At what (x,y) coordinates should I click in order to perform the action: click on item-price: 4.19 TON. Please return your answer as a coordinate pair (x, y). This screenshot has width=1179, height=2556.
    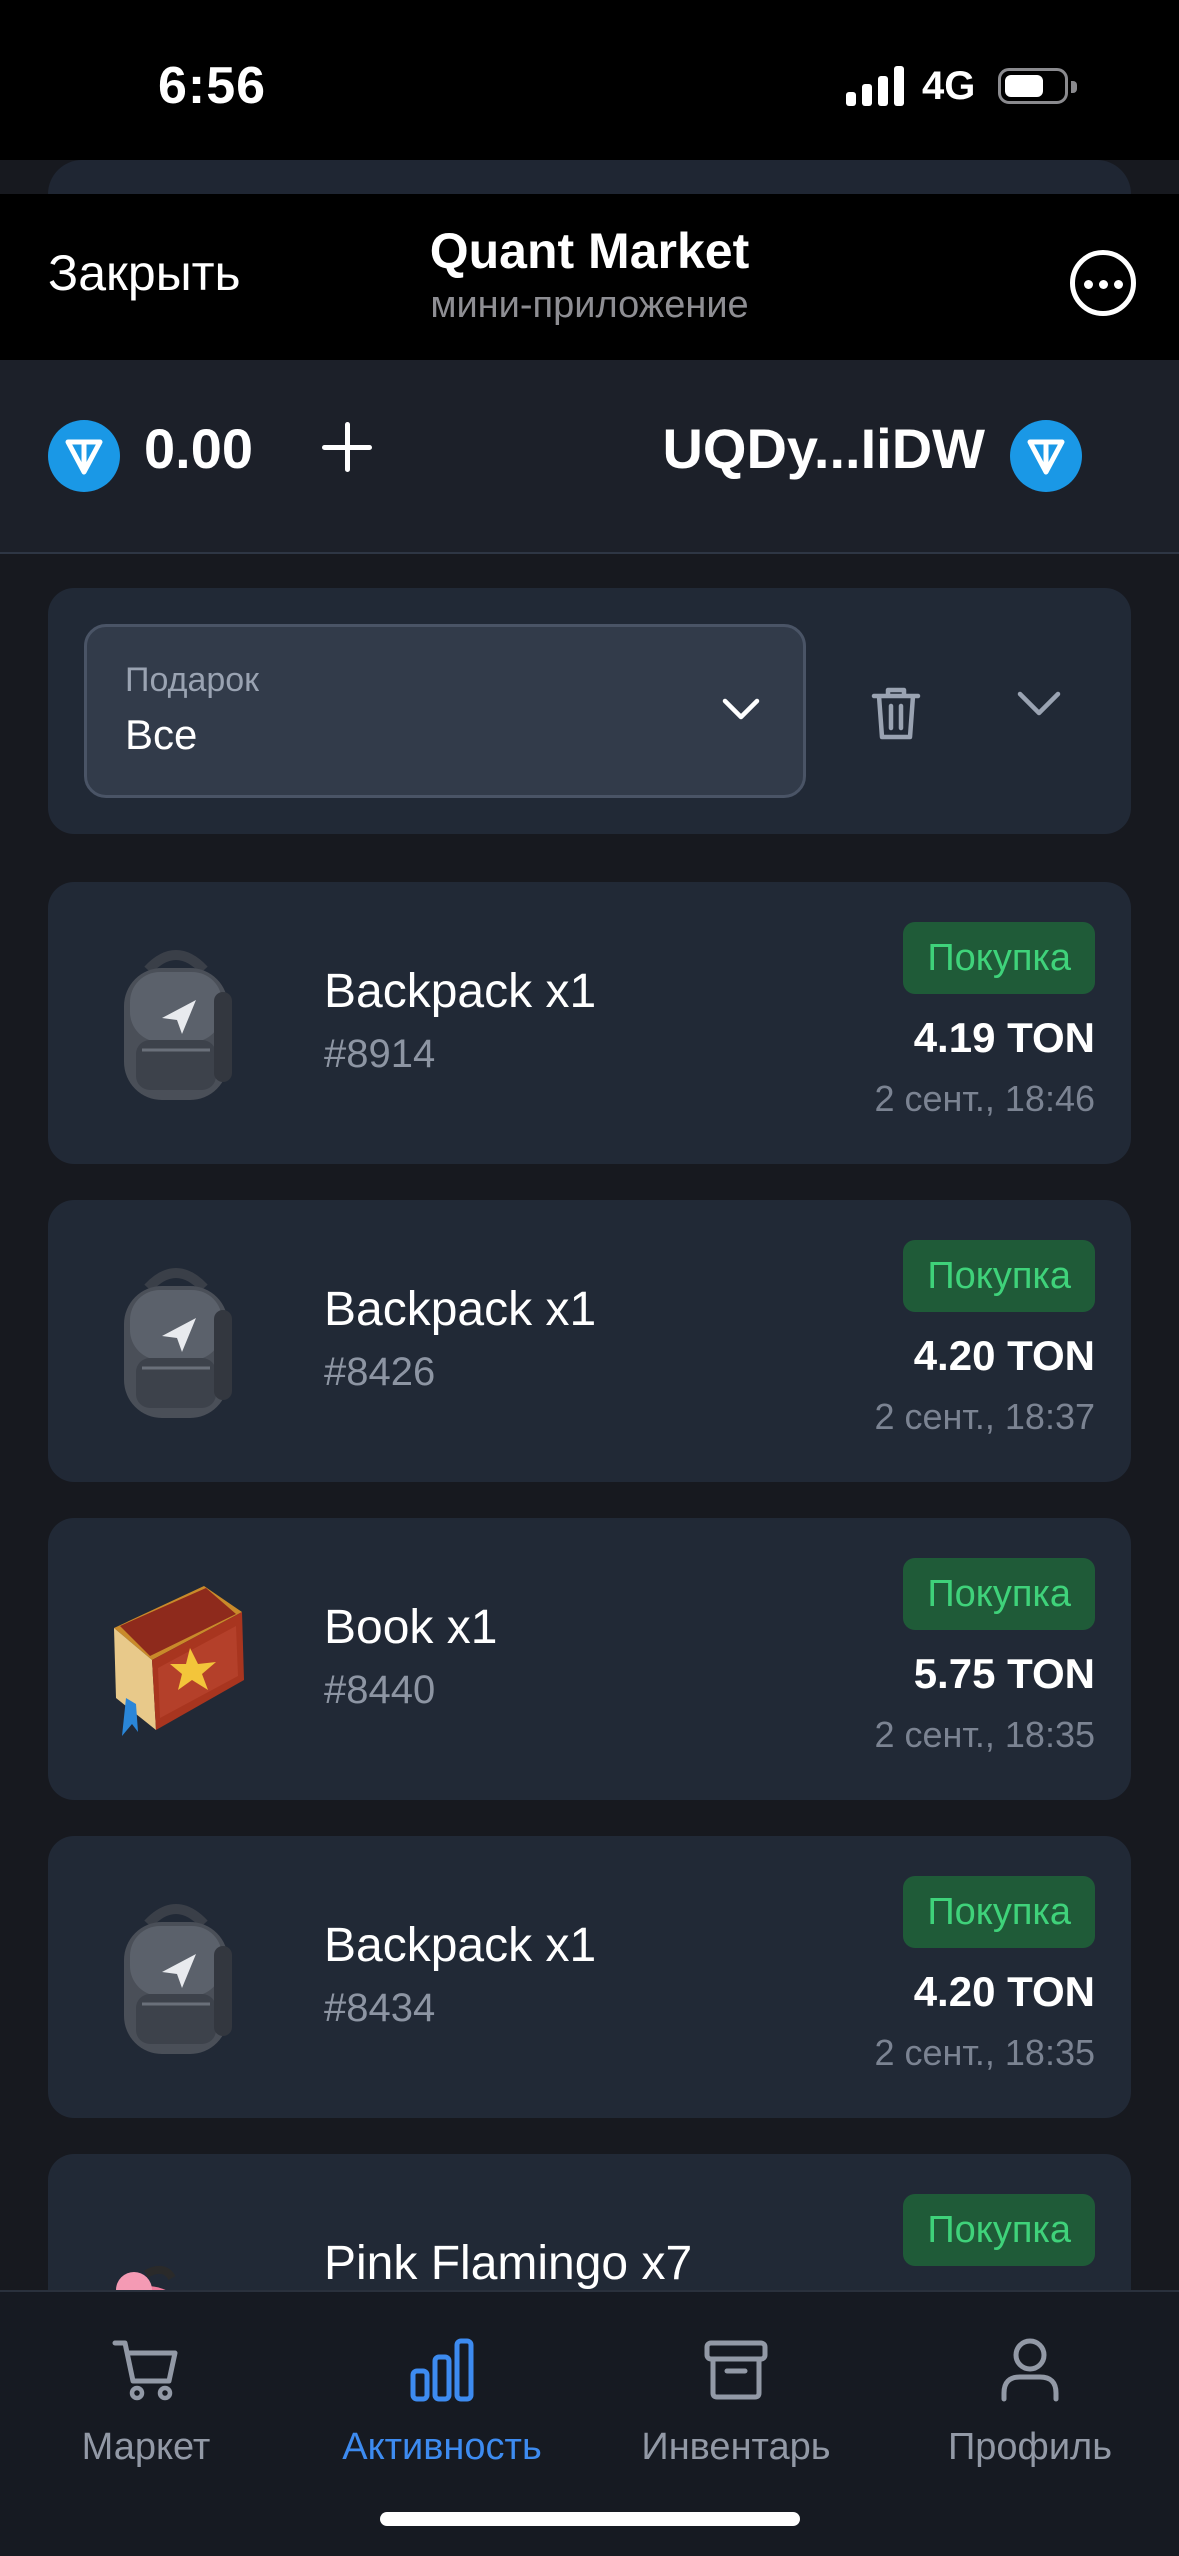
    Looking at the image, I should click on (1004, 1037).